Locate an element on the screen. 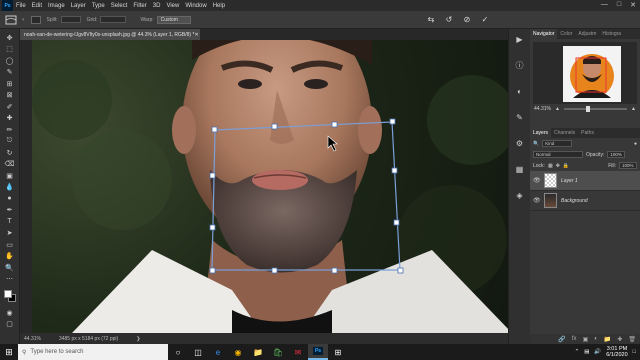 This screenshot has height=360, width=640. tab-color: Color is located at coordinates (566, 34).